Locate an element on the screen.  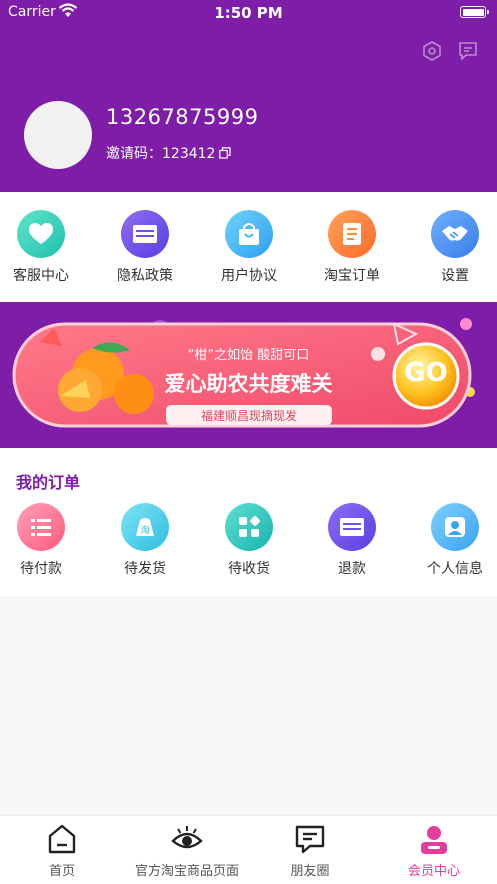
heart-chat-icon is located at coordinates (41, 234).